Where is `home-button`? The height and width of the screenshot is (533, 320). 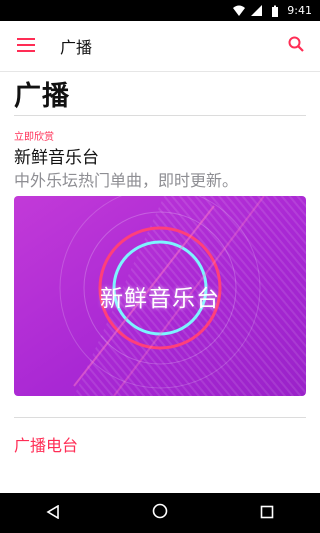 home-button is located at coordinates (160, 513).